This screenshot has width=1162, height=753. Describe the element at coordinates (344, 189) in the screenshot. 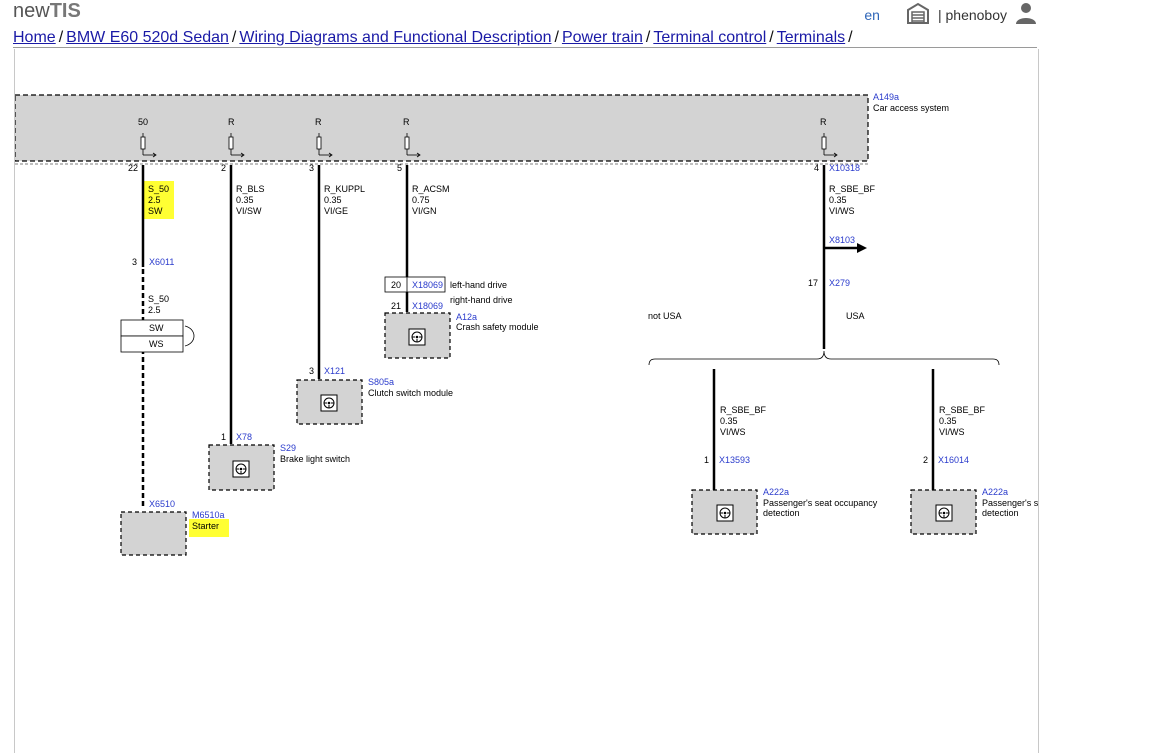

I see `wire-label: R_KUPPL` at that location.